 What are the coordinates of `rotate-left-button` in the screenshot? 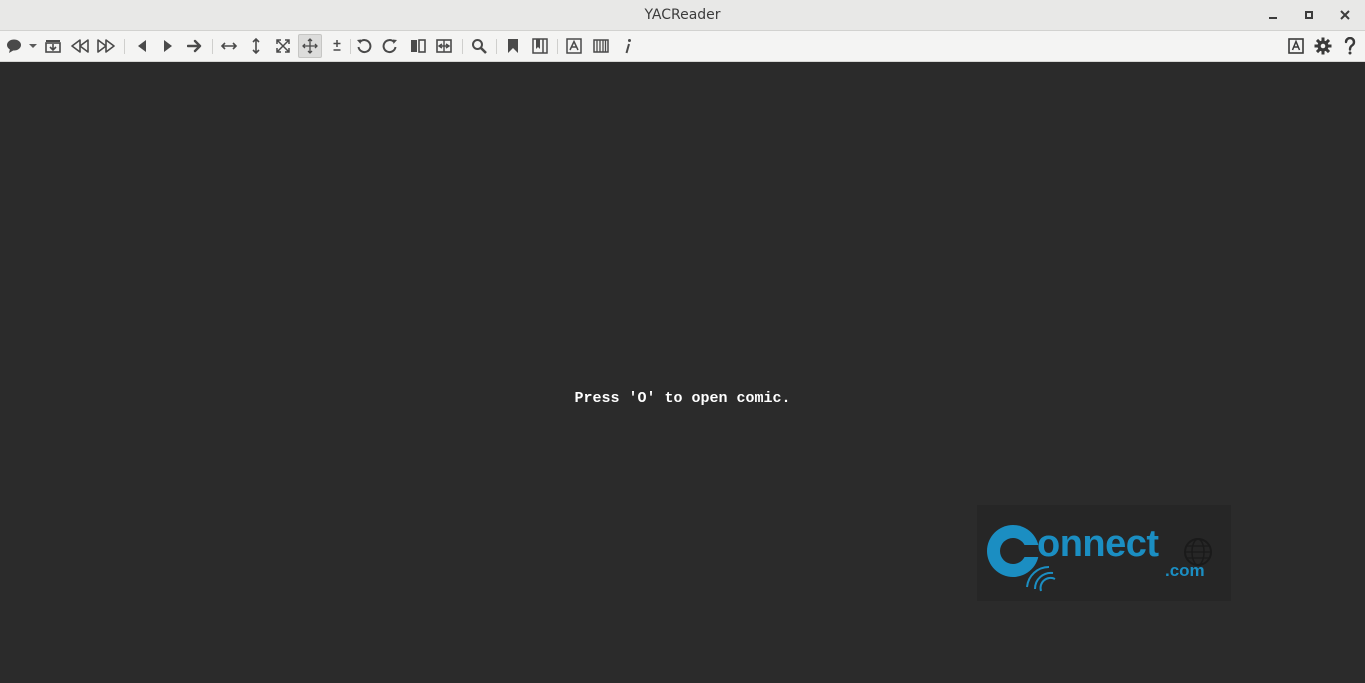 It's located at (364, 46).